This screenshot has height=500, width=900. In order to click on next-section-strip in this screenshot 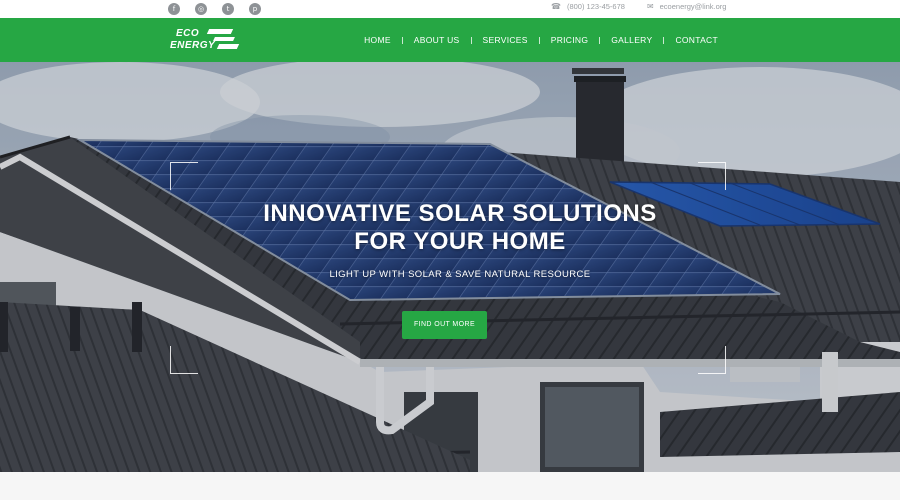, I will do `click(450, 486)`.